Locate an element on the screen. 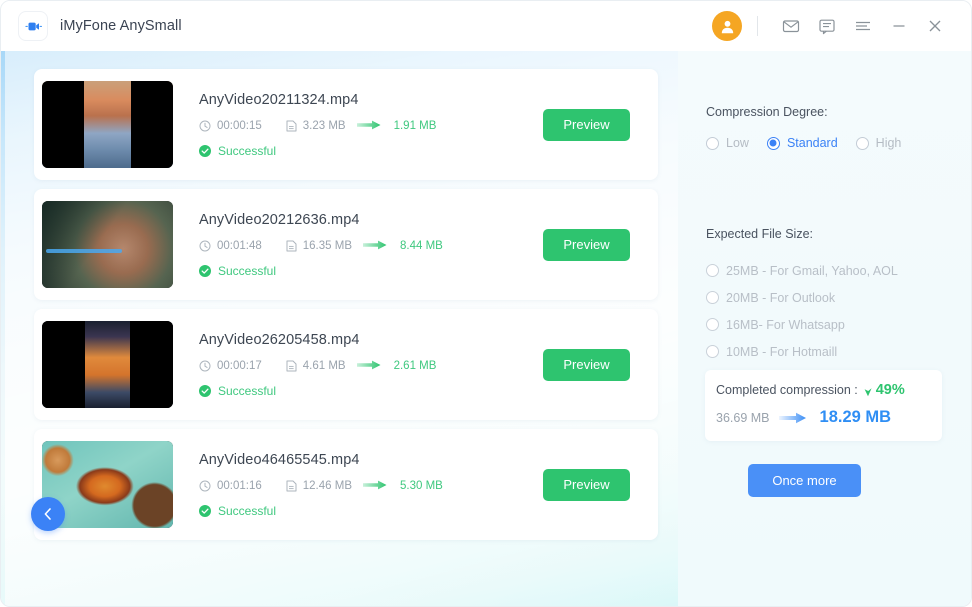  duration-item: 00:00:15 is located at coordinates (230, 126).